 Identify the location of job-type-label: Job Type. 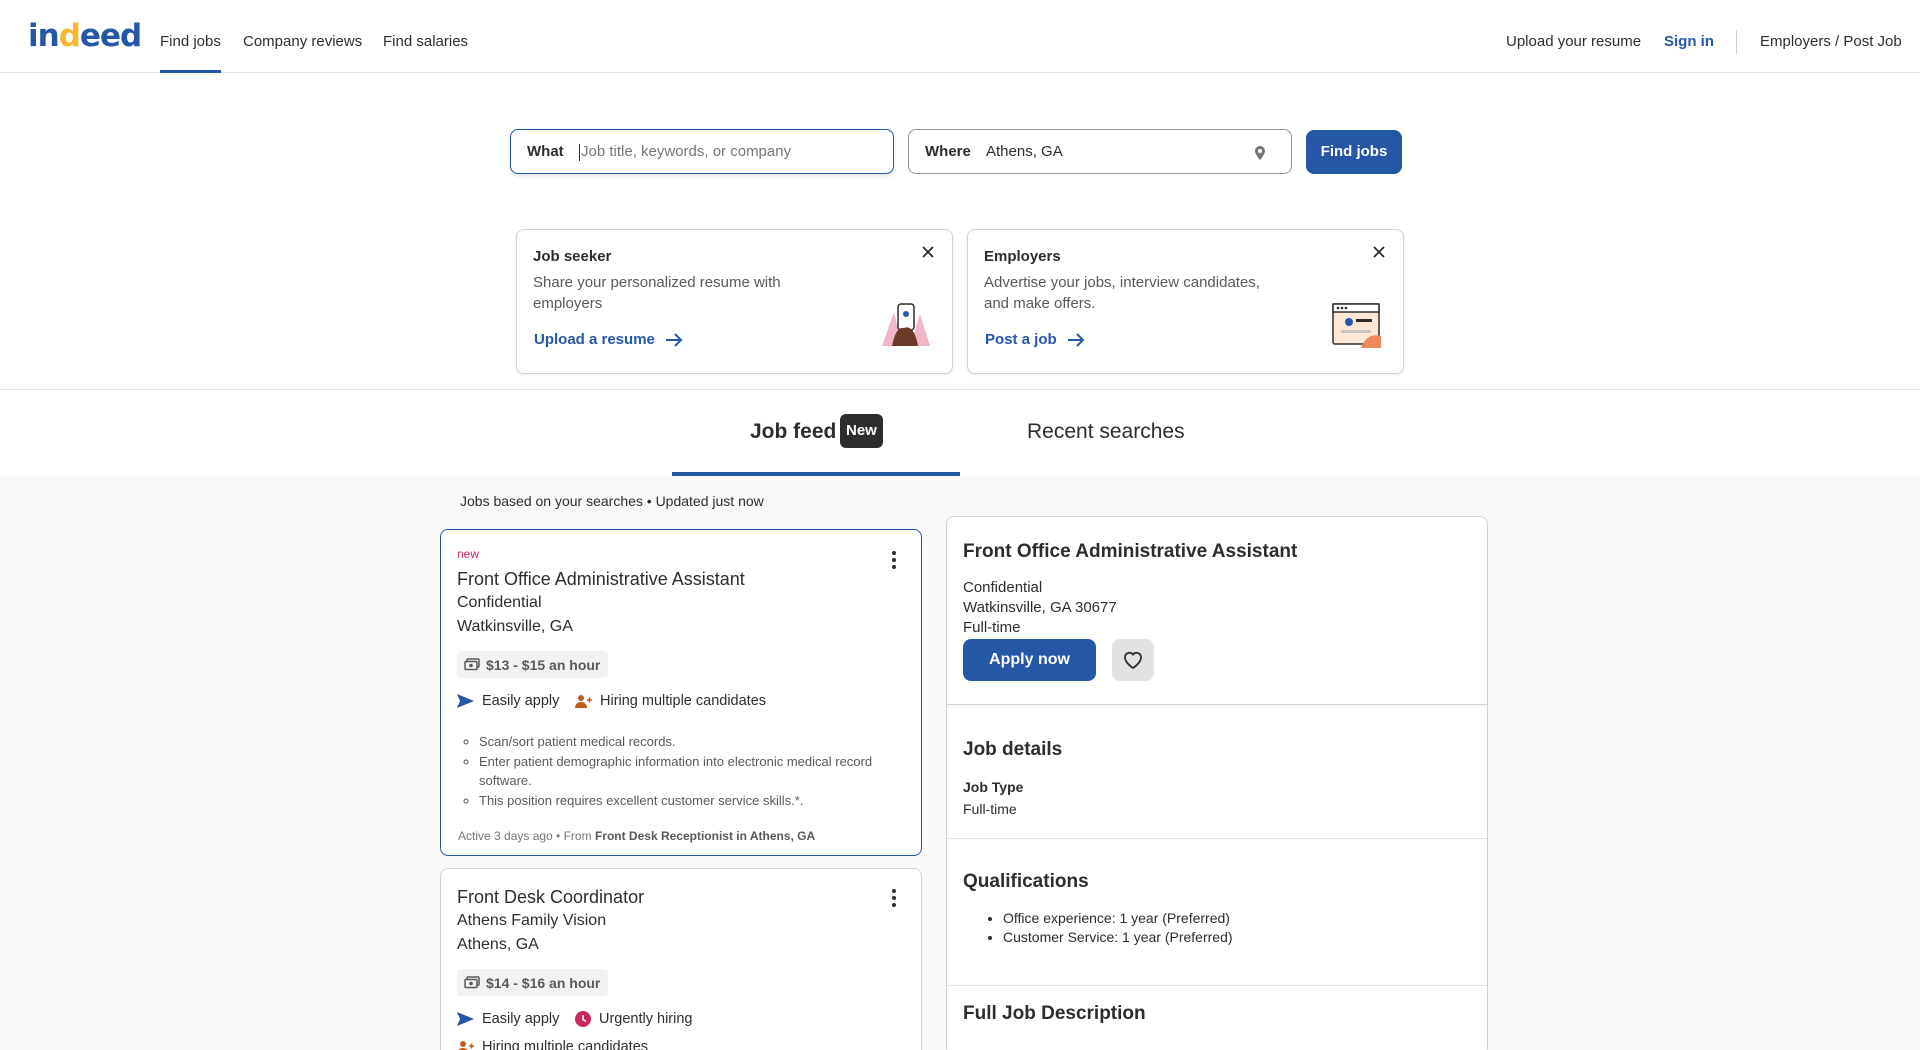
(993, 787).